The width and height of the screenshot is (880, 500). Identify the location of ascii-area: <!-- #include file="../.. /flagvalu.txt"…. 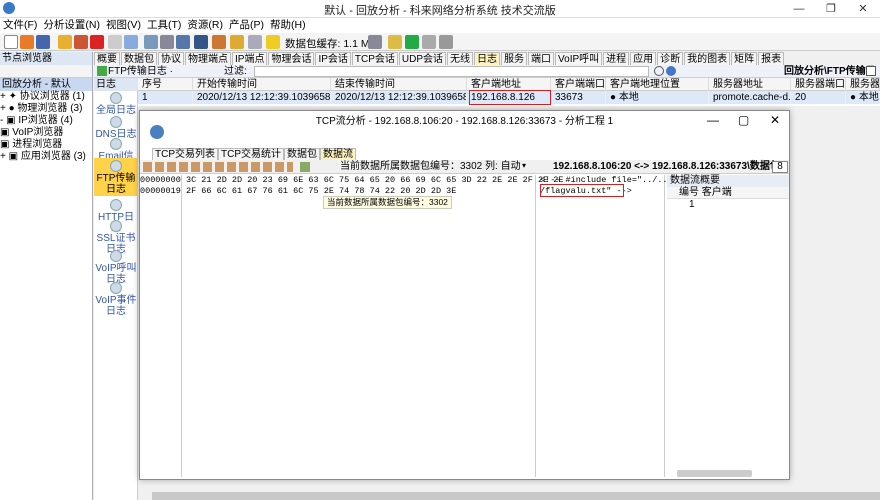
(604, 326).